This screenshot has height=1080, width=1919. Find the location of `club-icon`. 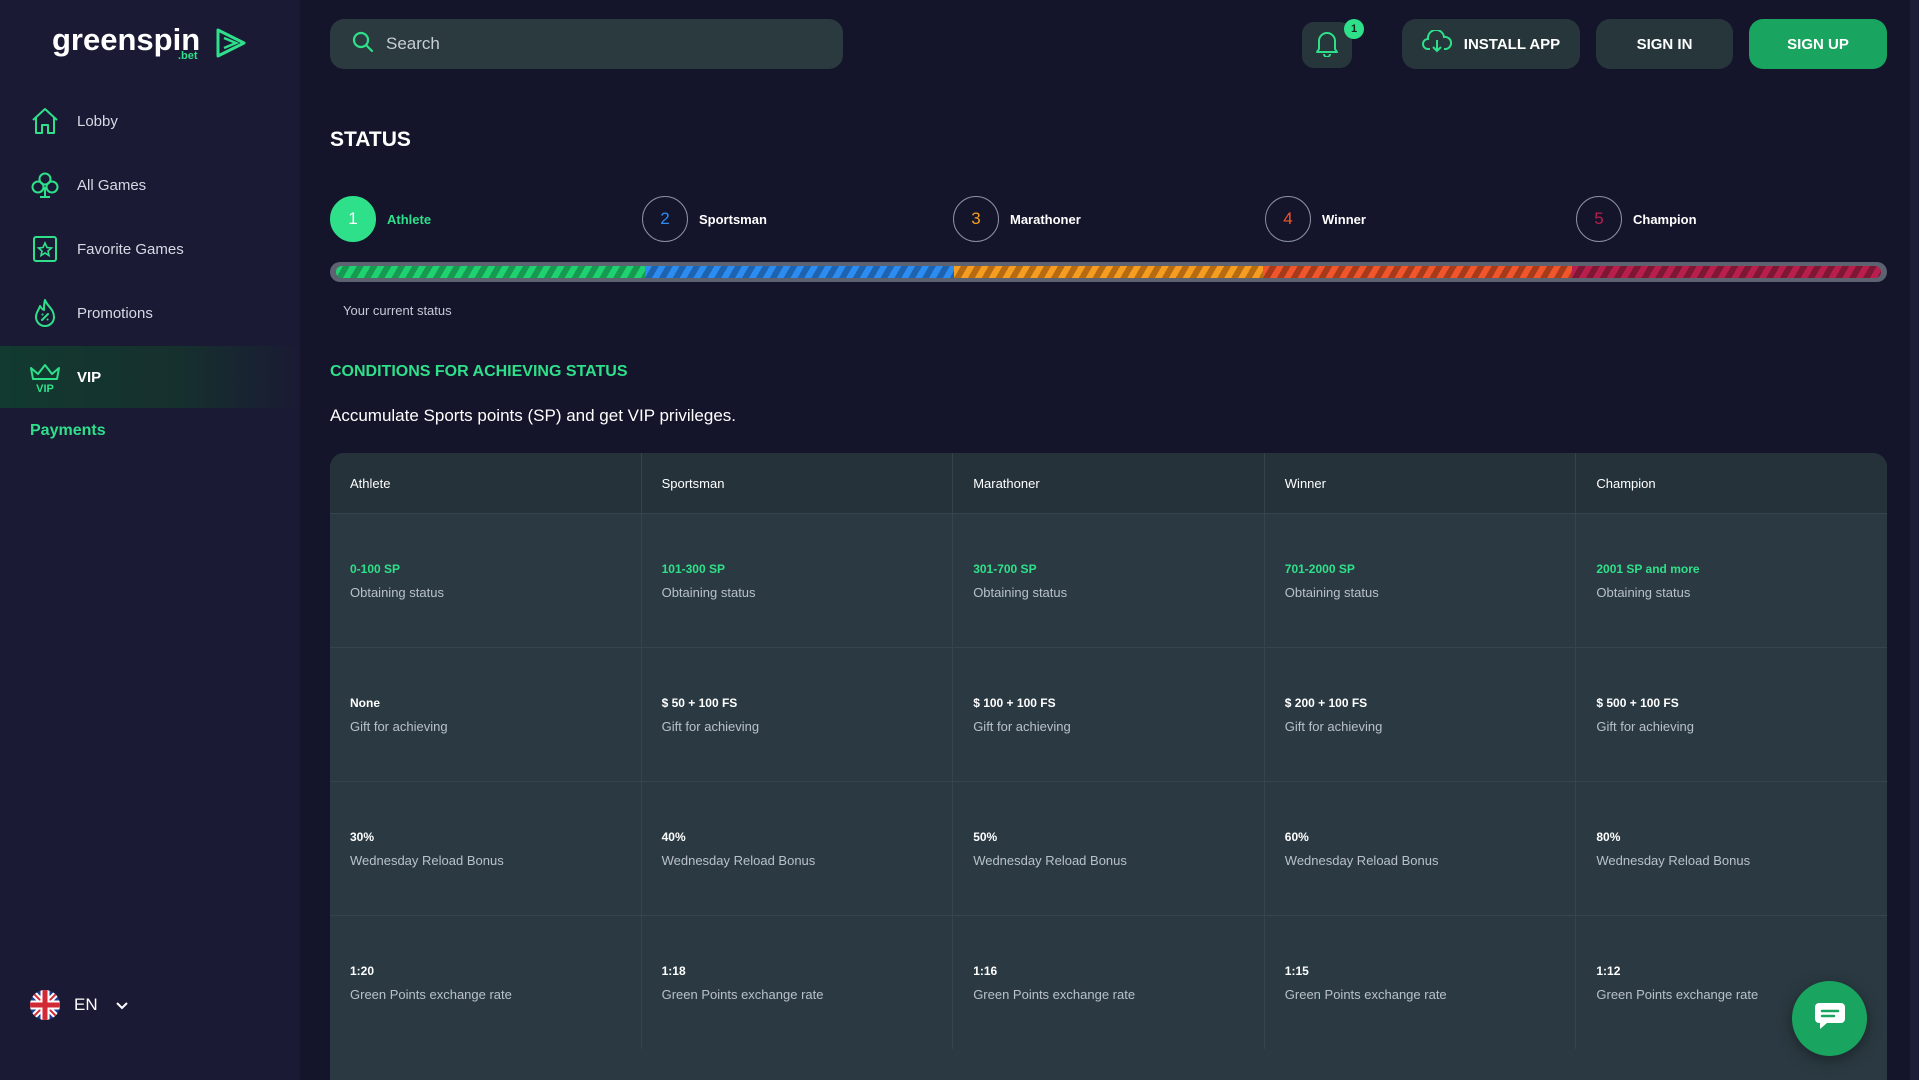

club-icon is located at coordinates (45, 185).